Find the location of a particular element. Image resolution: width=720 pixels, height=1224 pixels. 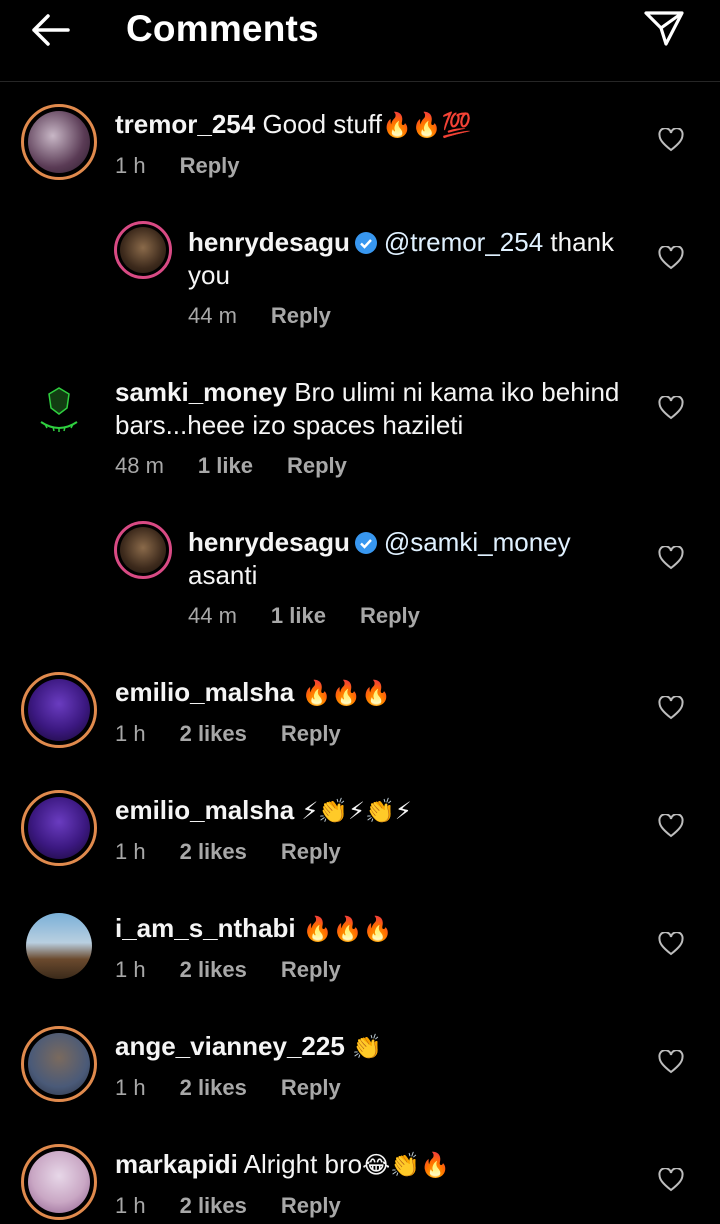

comment-emojis: 🔥🔥💯 is located at coordinates (426, 125).